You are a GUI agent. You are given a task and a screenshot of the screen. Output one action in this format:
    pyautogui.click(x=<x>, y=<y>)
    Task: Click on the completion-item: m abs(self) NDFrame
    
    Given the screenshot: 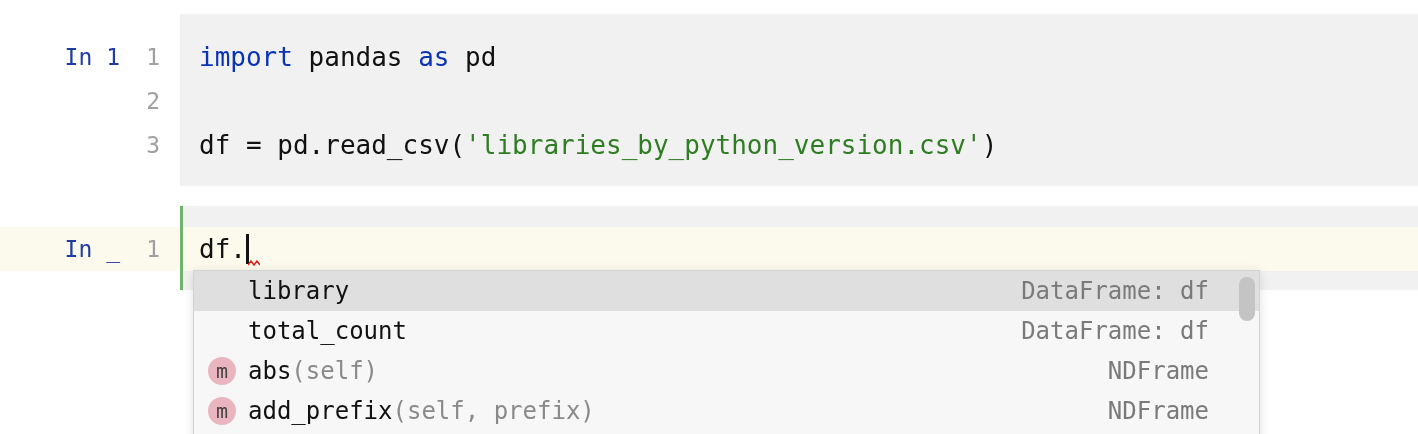 What is the action you would take?
    pyautogui.click(x=726, y=371)
    